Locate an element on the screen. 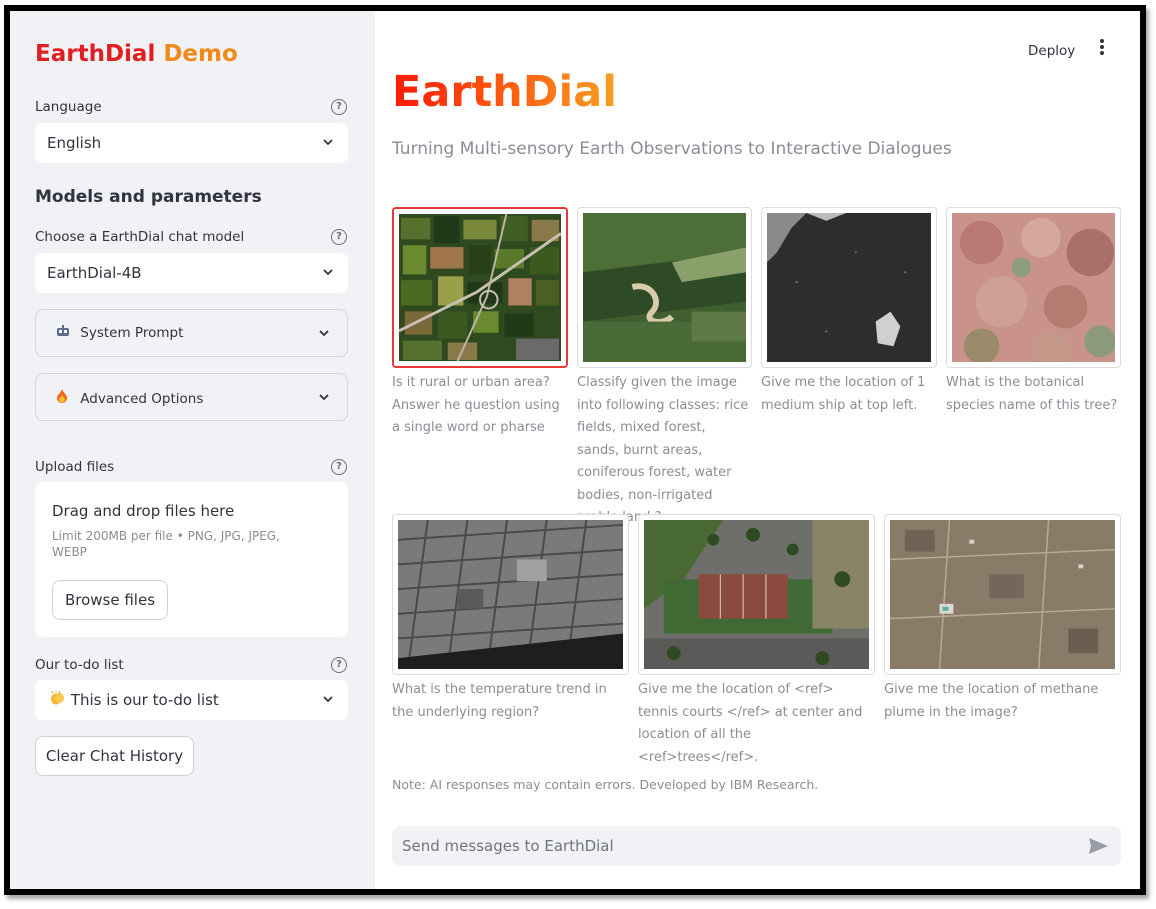 Image resolution: width=1156 pixels, height=909 pixels. thumbnail-desert-grid is located at coordinates (1002, 594).